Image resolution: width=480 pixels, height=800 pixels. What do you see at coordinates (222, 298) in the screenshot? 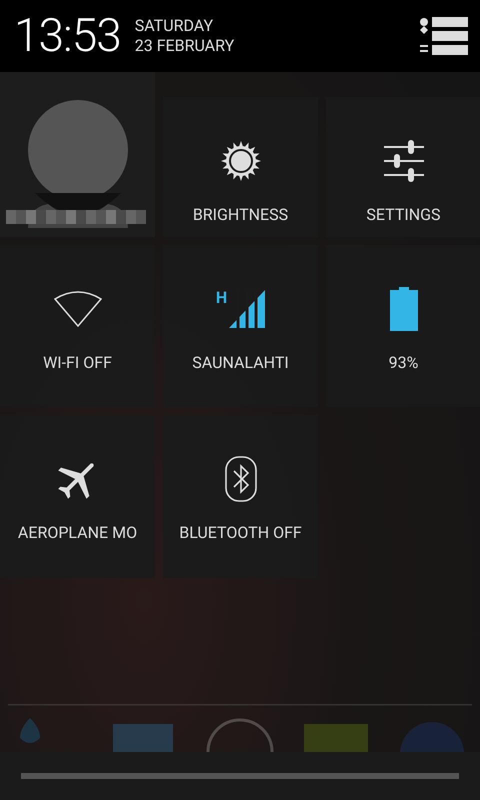
I see `network-type: H` at bounding box center [222, 298].